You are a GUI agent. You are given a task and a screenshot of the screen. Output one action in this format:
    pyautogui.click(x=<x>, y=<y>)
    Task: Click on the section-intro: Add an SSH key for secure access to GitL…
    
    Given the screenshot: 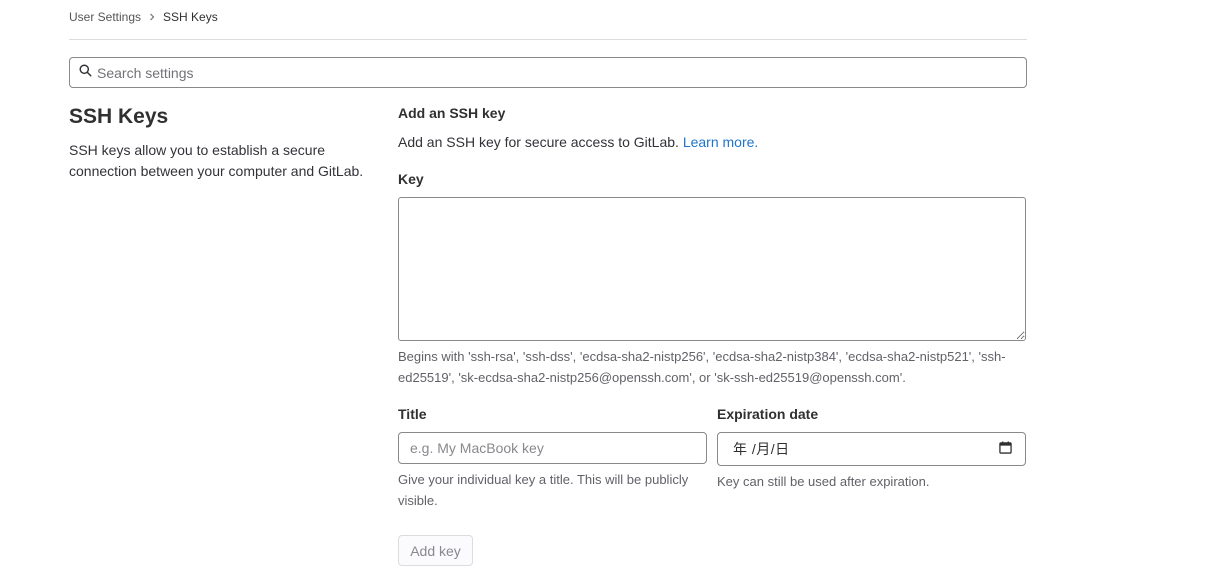 What is the action you would take?
    pyautogui.click(x=712, y=142)
    